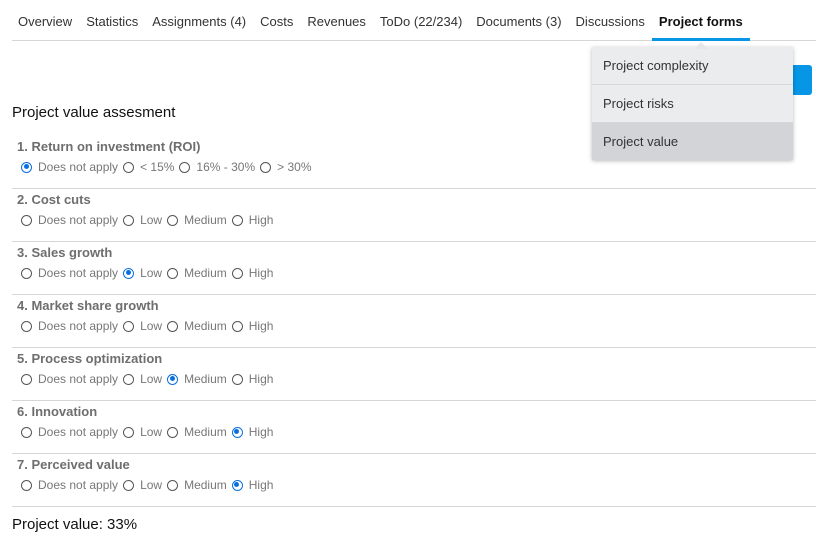 The width and height of the screenshot is (816, 539). I want to click on tab-documents-3: Documents (3), so click(518, 20).